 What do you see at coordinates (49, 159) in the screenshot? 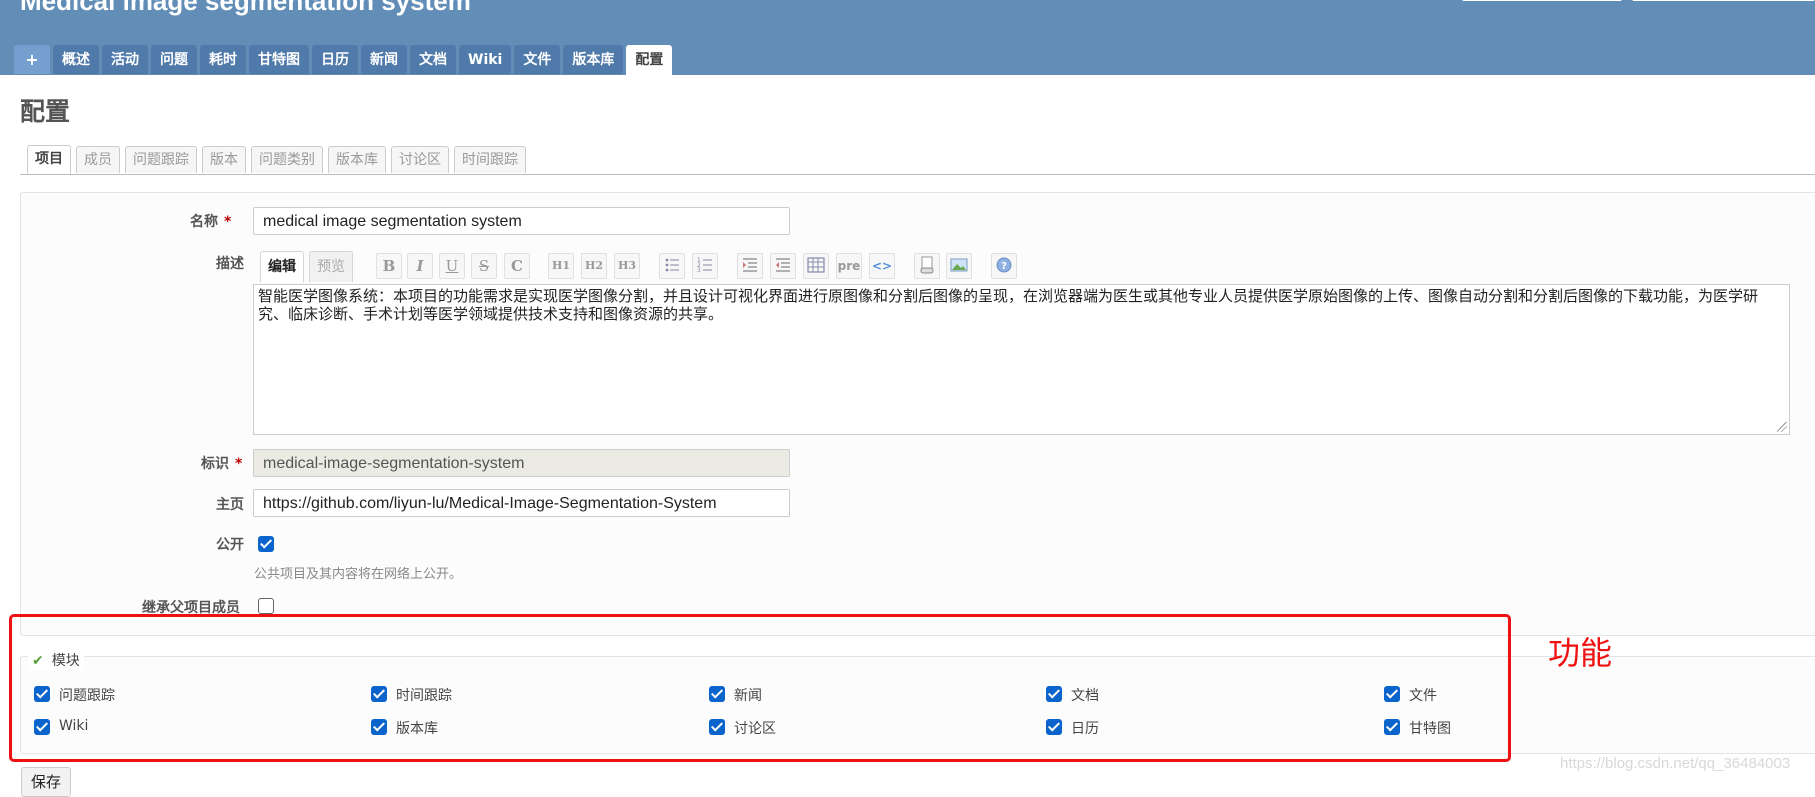
I see `tab-project: 项目` at bounding box center [49, 159].